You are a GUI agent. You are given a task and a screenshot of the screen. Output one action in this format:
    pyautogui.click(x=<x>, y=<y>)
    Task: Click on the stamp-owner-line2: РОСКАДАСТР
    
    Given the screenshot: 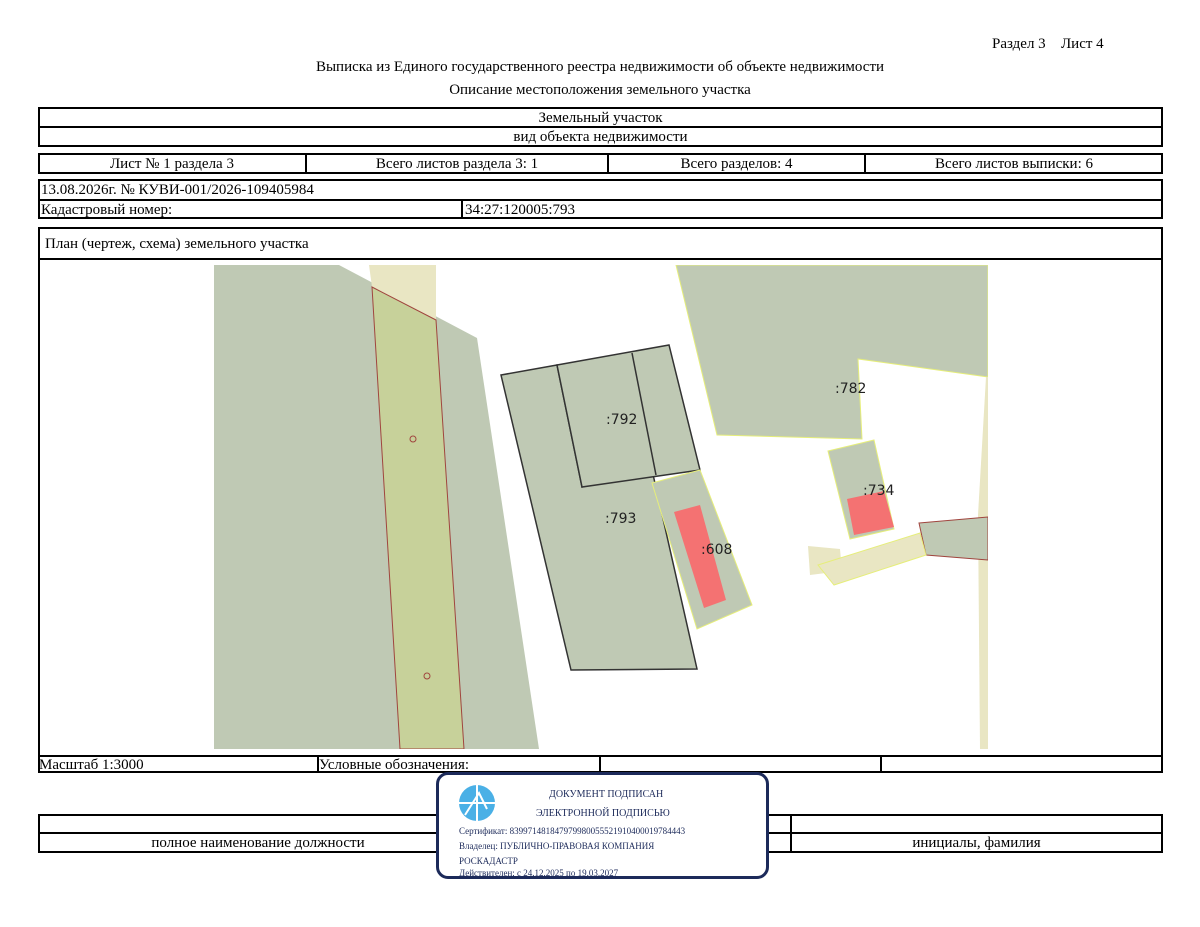 What is the action you would take?
    pyautogui.click(x=488, y=861)
    